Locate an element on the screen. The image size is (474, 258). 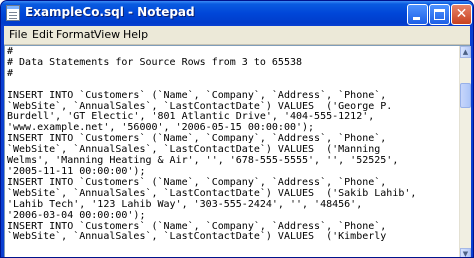
notepad-icon is located at coordinates (13, 13).